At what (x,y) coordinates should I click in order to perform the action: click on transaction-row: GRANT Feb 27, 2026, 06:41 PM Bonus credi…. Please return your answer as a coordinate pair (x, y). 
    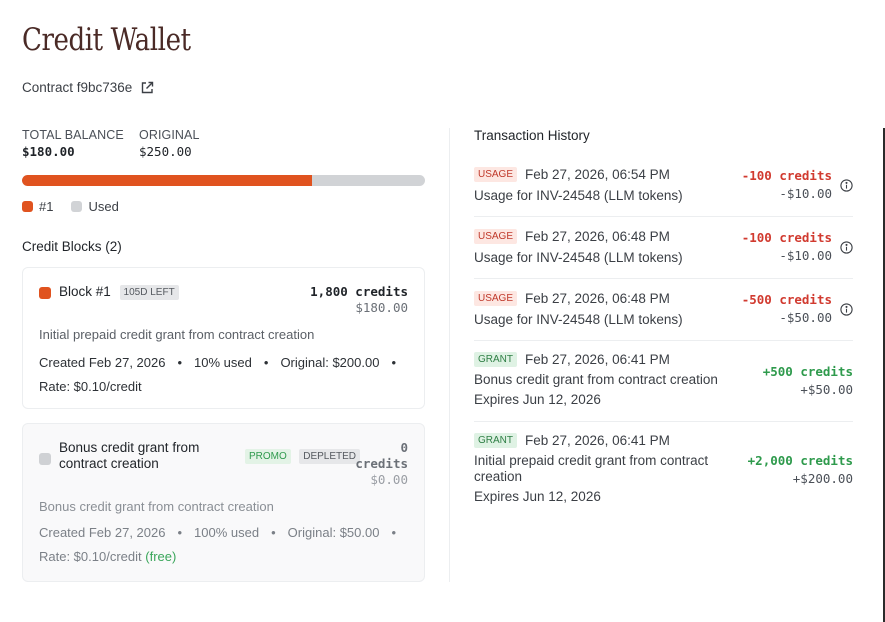
    Looking at the image, I should click on (663, 387).